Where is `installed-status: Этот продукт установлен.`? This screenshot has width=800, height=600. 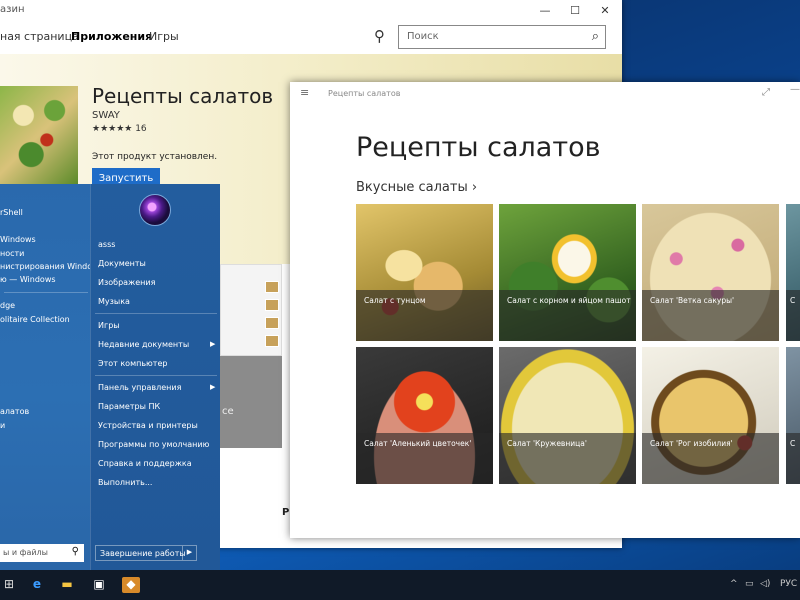 installed-status: Этот продукт установлен. is located at coordinates (155, 157).